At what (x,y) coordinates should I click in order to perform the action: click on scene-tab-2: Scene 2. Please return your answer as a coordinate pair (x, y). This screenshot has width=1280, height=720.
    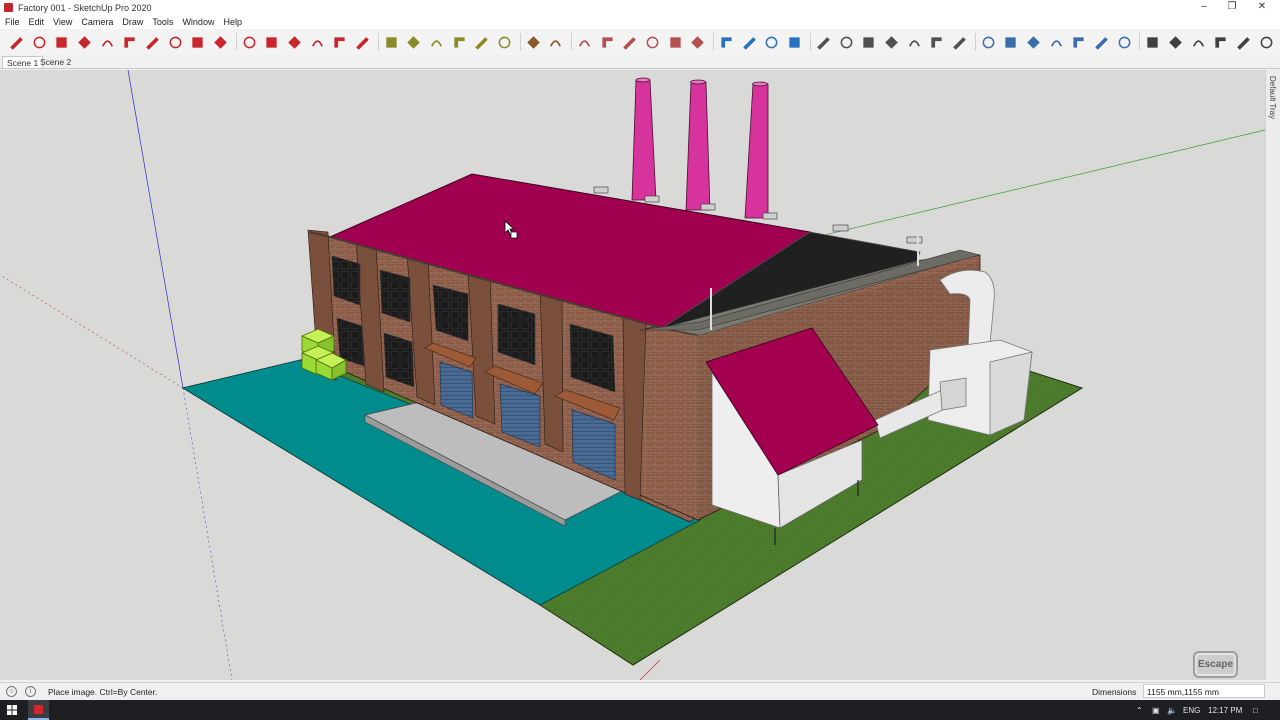
    Looking at the image, I should click on (55, 62).